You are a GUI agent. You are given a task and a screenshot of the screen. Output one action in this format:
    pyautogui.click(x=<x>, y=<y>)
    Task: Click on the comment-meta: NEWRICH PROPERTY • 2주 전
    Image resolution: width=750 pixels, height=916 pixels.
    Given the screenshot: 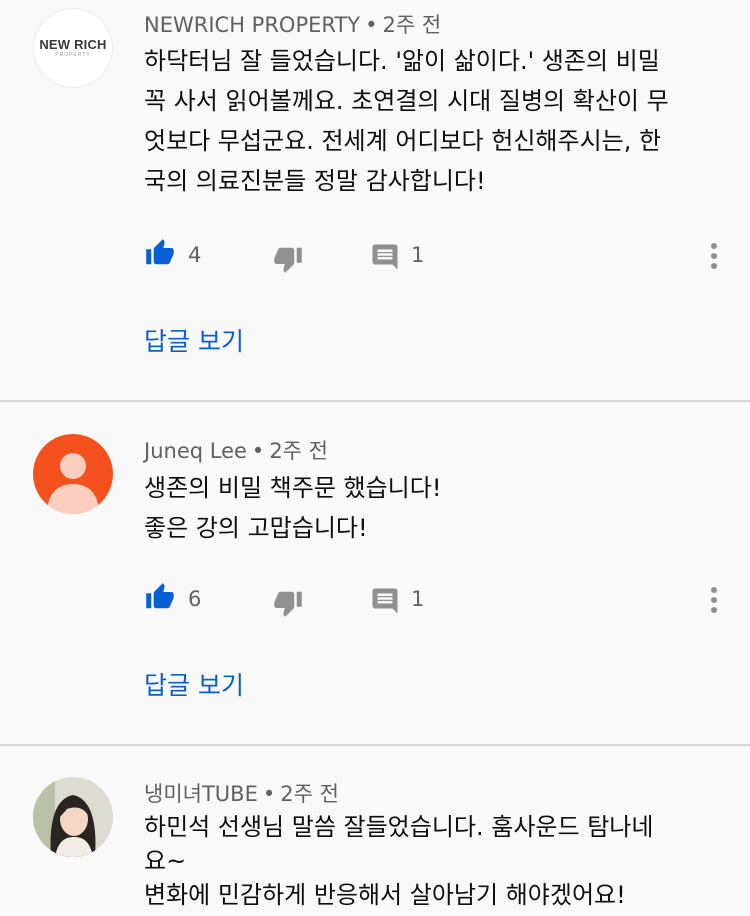 What is the action you would take?
    pyautogui.click(x=292, y=24)
    